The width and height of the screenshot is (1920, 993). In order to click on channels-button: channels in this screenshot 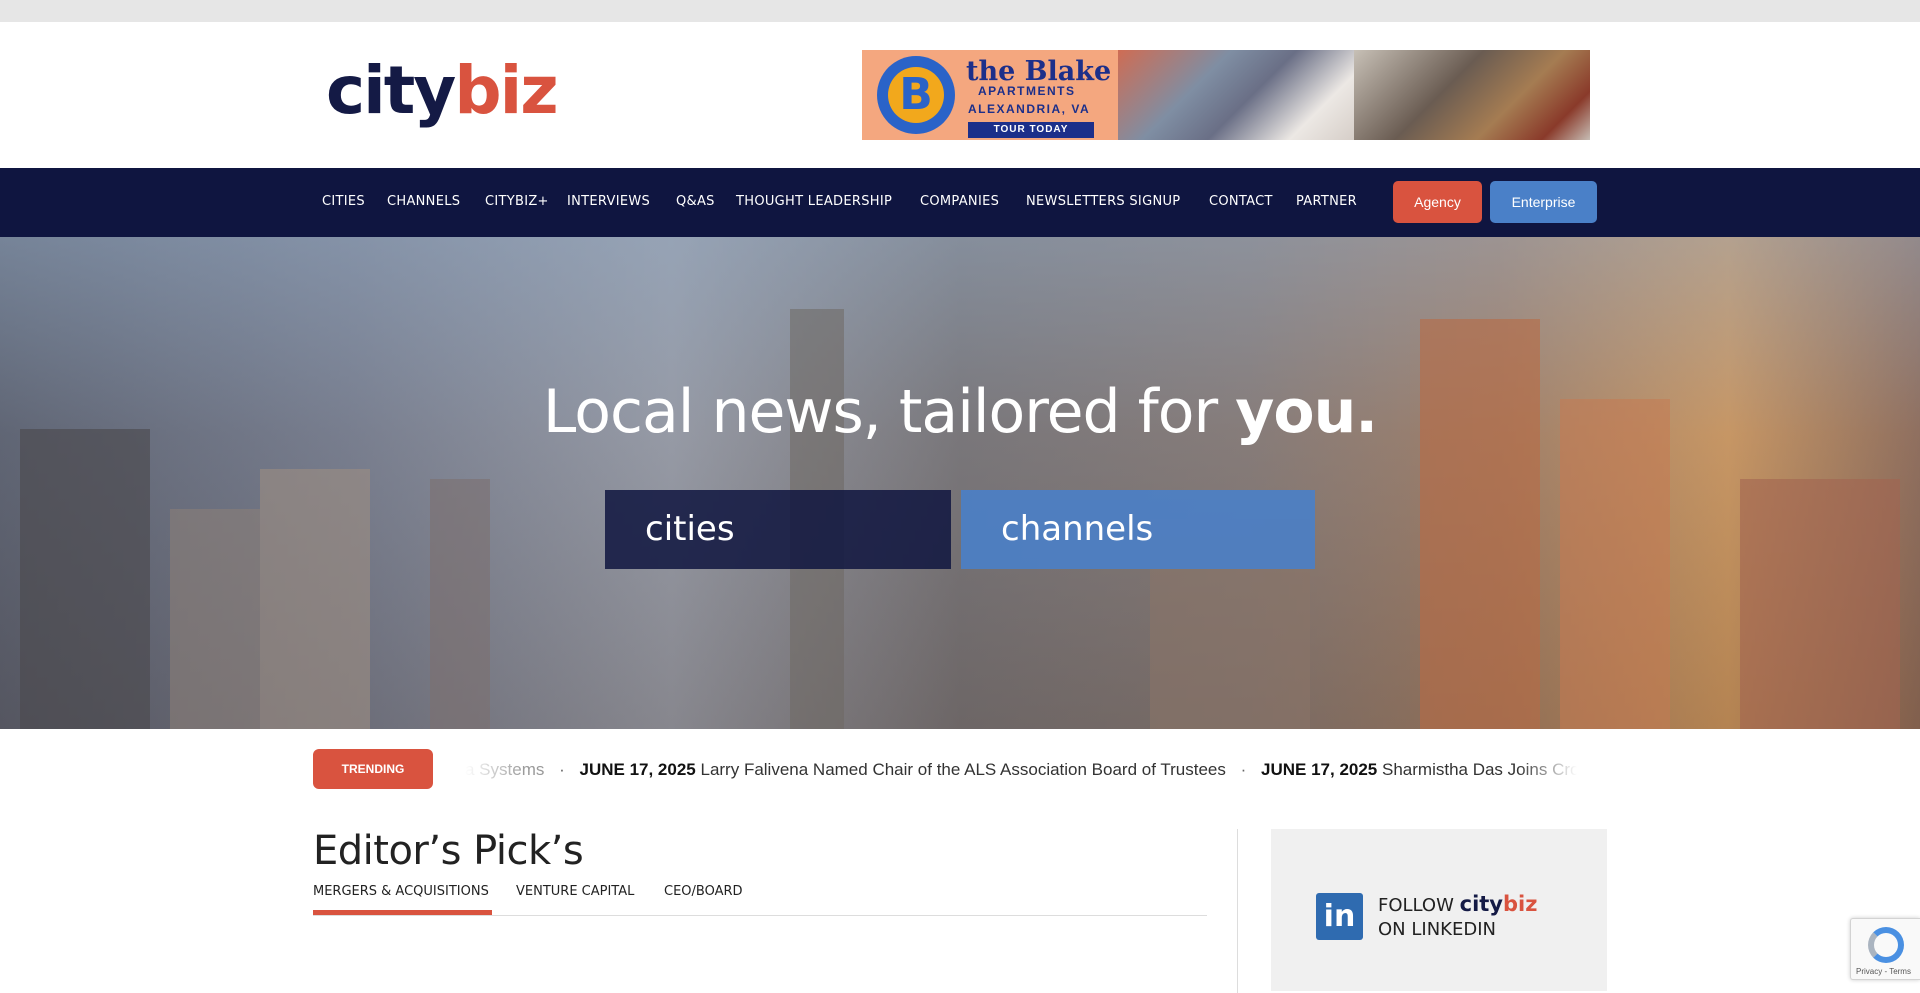, I will do `click(1138, 529)`.